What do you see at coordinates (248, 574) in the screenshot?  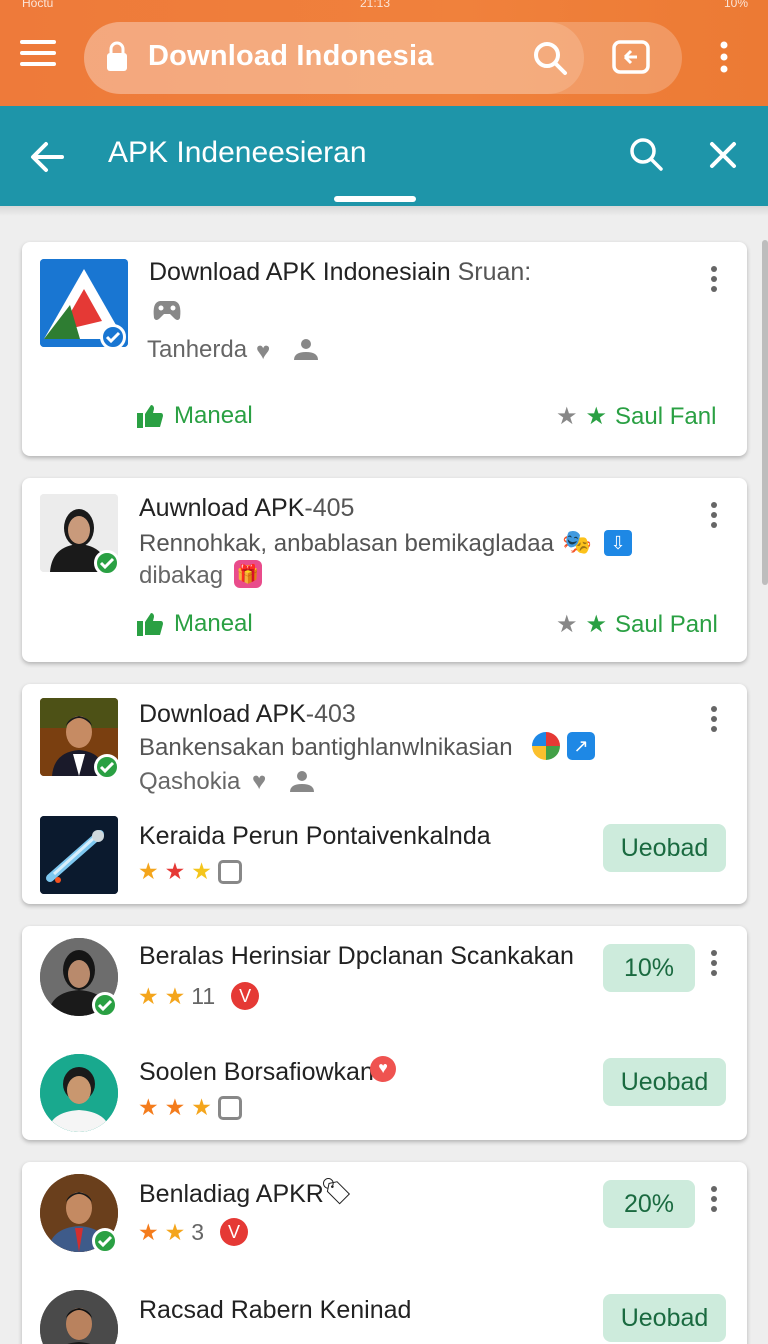 I see `gift-icon: 🎁` at bounding box center [248, 574].